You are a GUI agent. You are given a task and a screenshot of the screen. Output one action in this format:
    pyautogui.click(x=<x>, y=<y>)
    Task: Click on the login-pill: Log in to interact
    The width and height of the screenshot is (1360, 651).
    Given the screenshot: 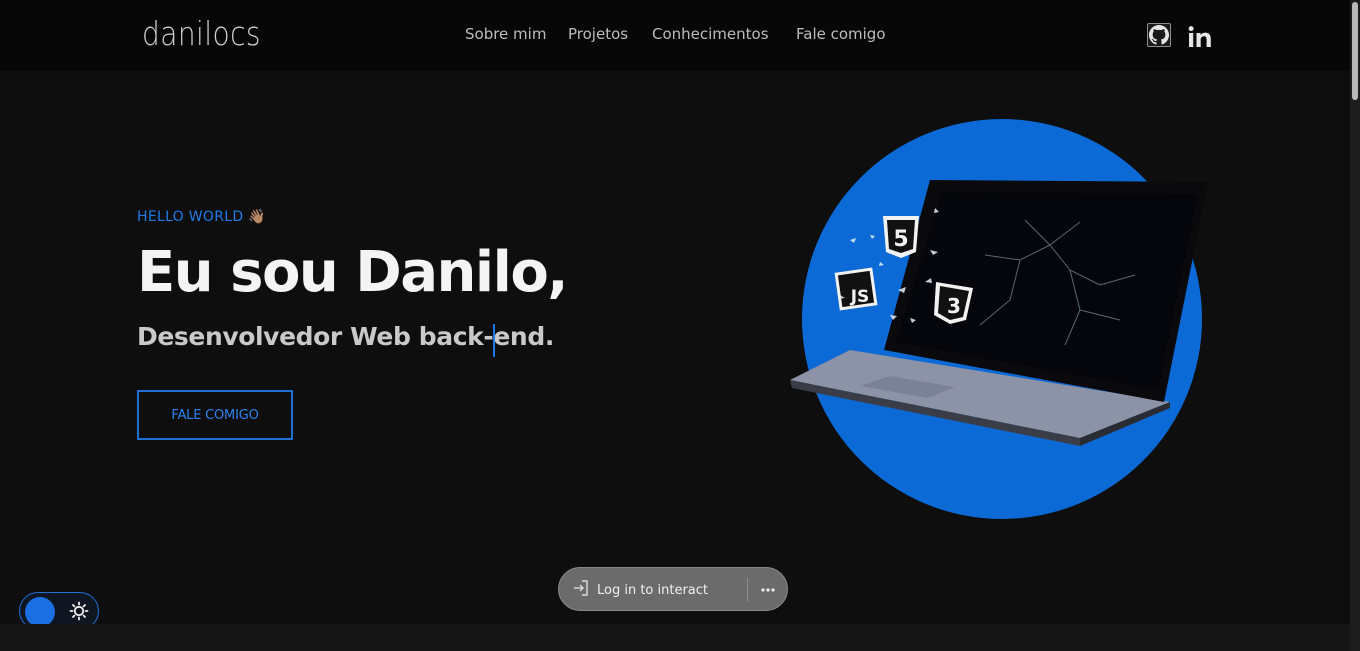 What is the action you would take?
    pyautogui.click(x=673, y=589)
    